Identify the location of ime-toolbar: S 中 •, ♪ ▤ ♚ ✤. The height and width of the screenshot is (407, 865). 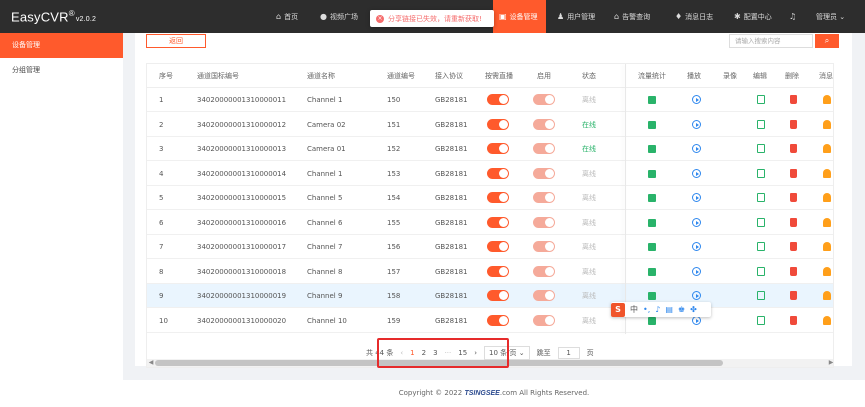
(661, 309).